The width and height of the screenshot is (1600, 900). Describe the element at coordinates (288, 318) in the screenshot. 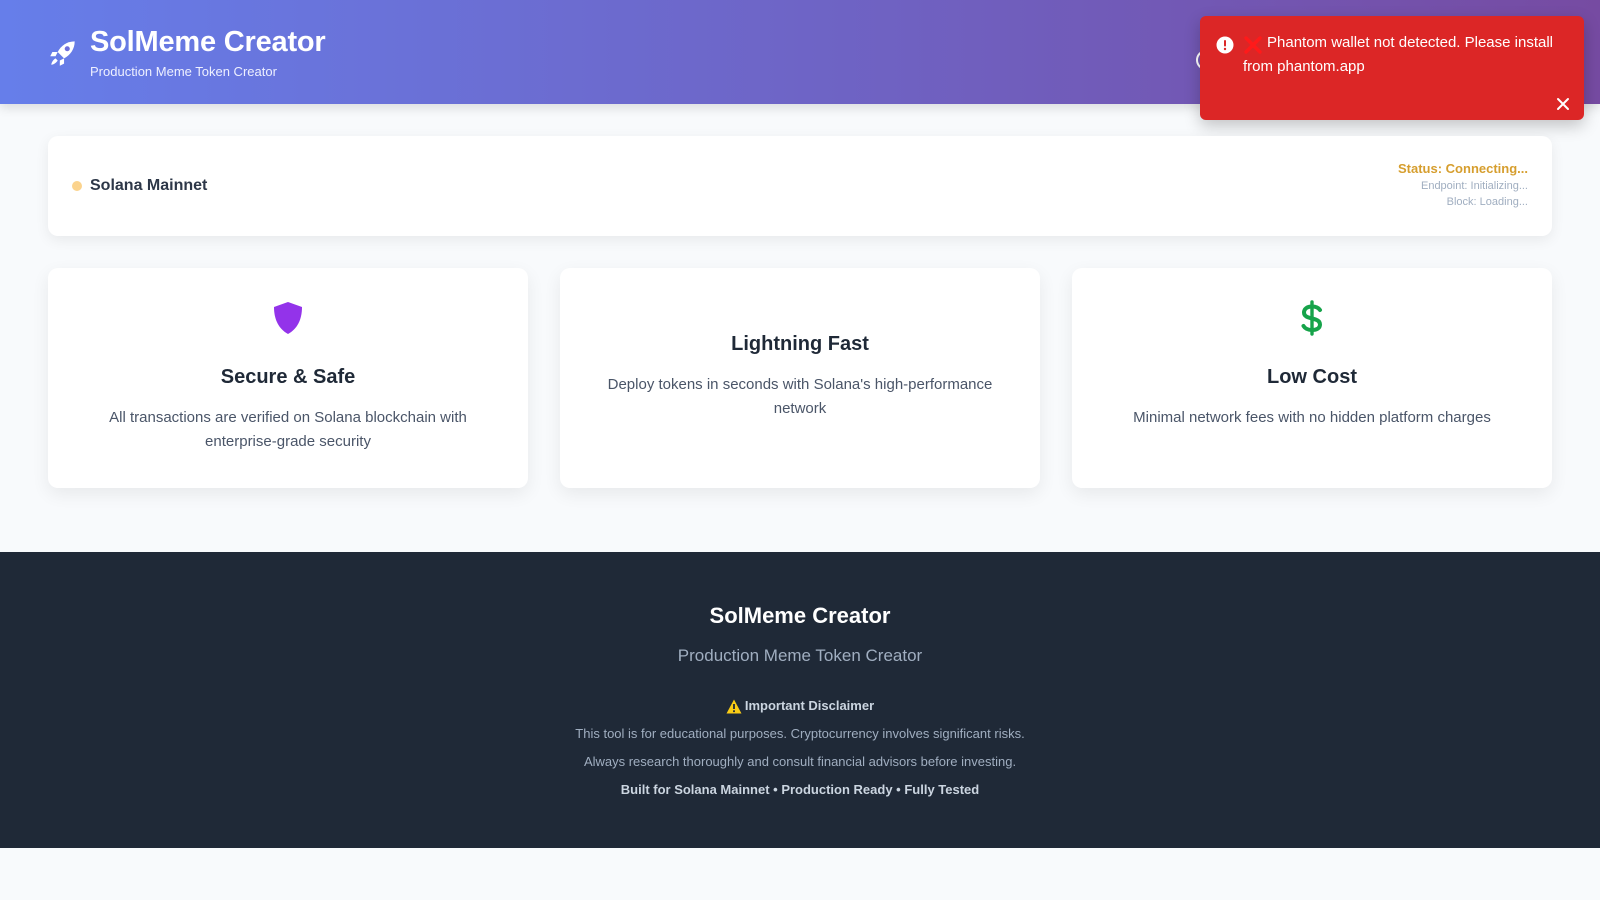

I see `shield-icon` at that location.